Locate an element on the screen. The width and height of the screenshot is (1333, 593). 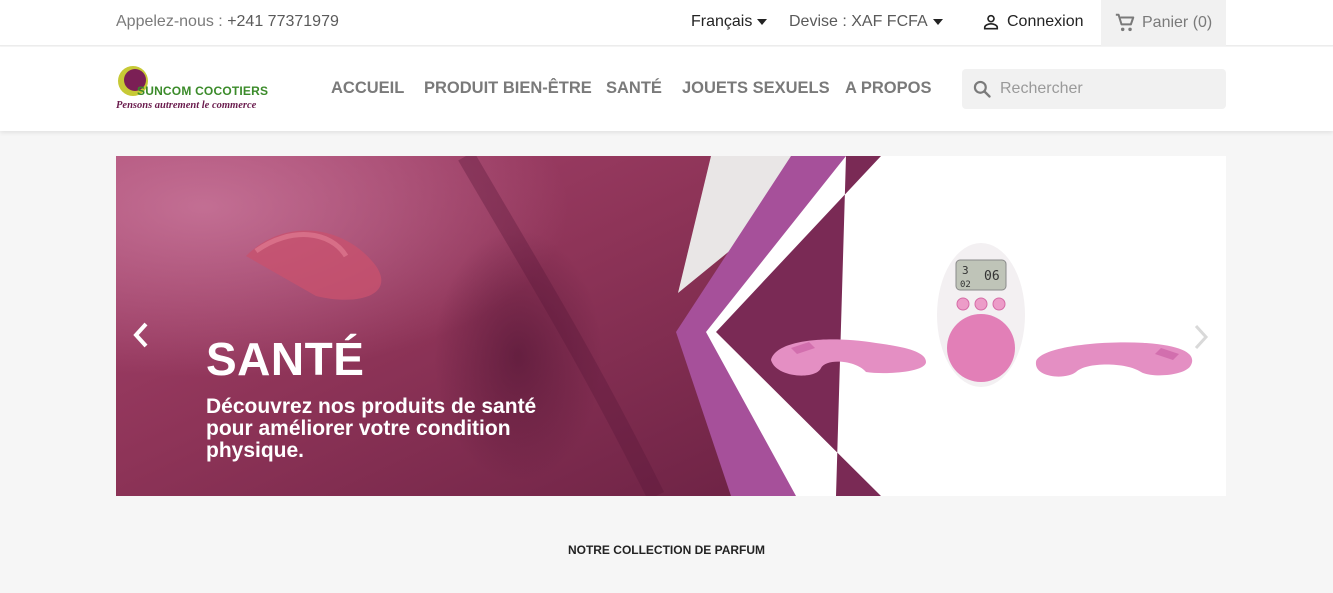
phone-number: +241 77371979 is located at coordinates (283, 21).